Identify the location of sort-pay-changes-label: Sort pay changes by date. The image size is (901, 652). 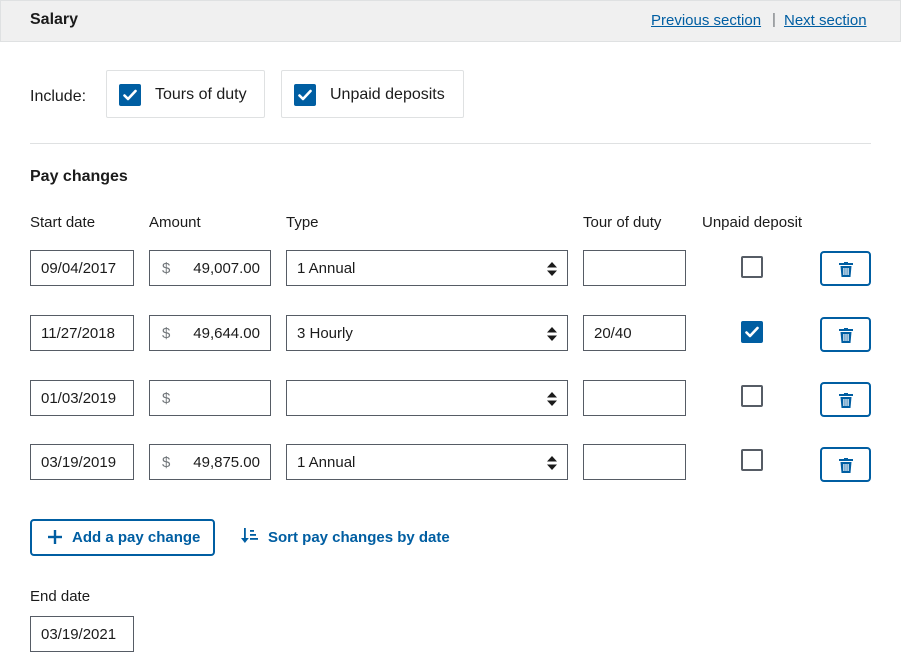
(359, 537).